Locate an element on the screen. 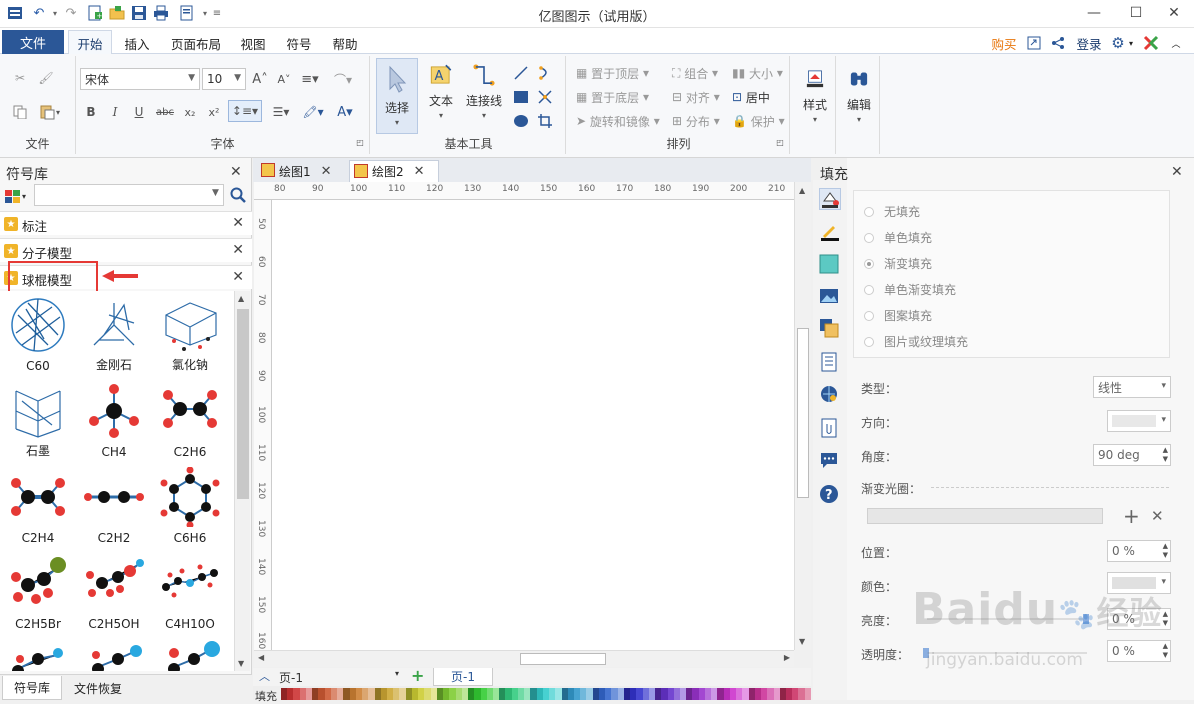  share-icon is located at coordinates (1058, 43).